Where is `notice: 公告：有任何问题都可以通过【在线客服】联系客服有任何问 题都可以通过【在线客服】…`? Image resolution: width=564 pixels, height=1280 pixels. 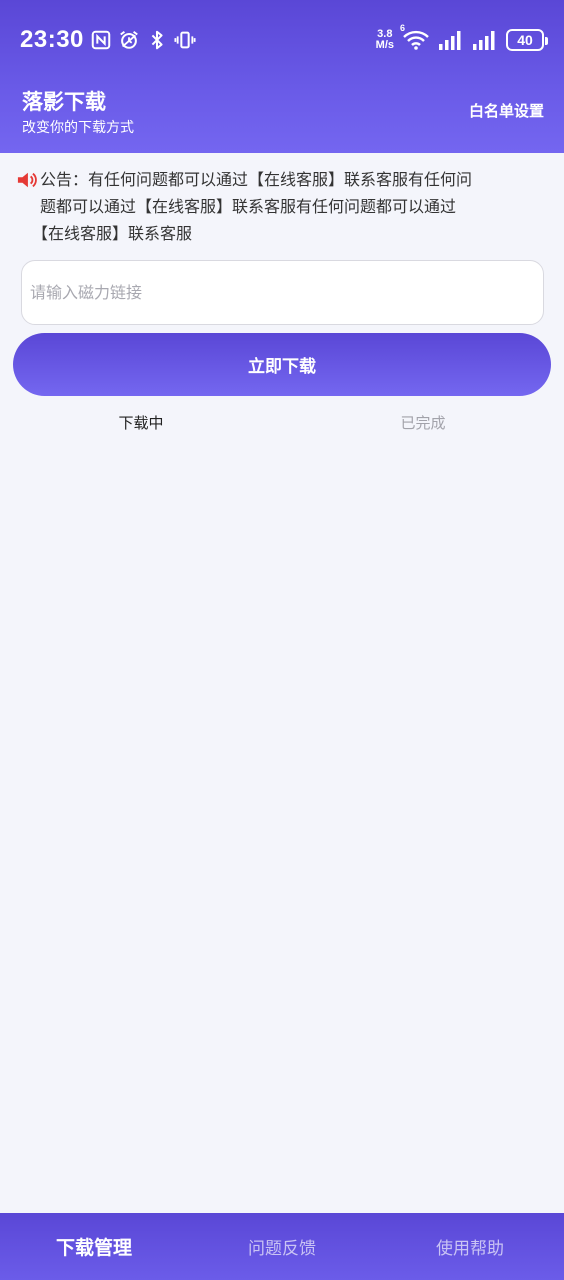
notice: 公告：有任何问题都可以通过【在线客服】联系客服有任何问 题都可以通过【在线客服】… is located at coordinates (282, 206).